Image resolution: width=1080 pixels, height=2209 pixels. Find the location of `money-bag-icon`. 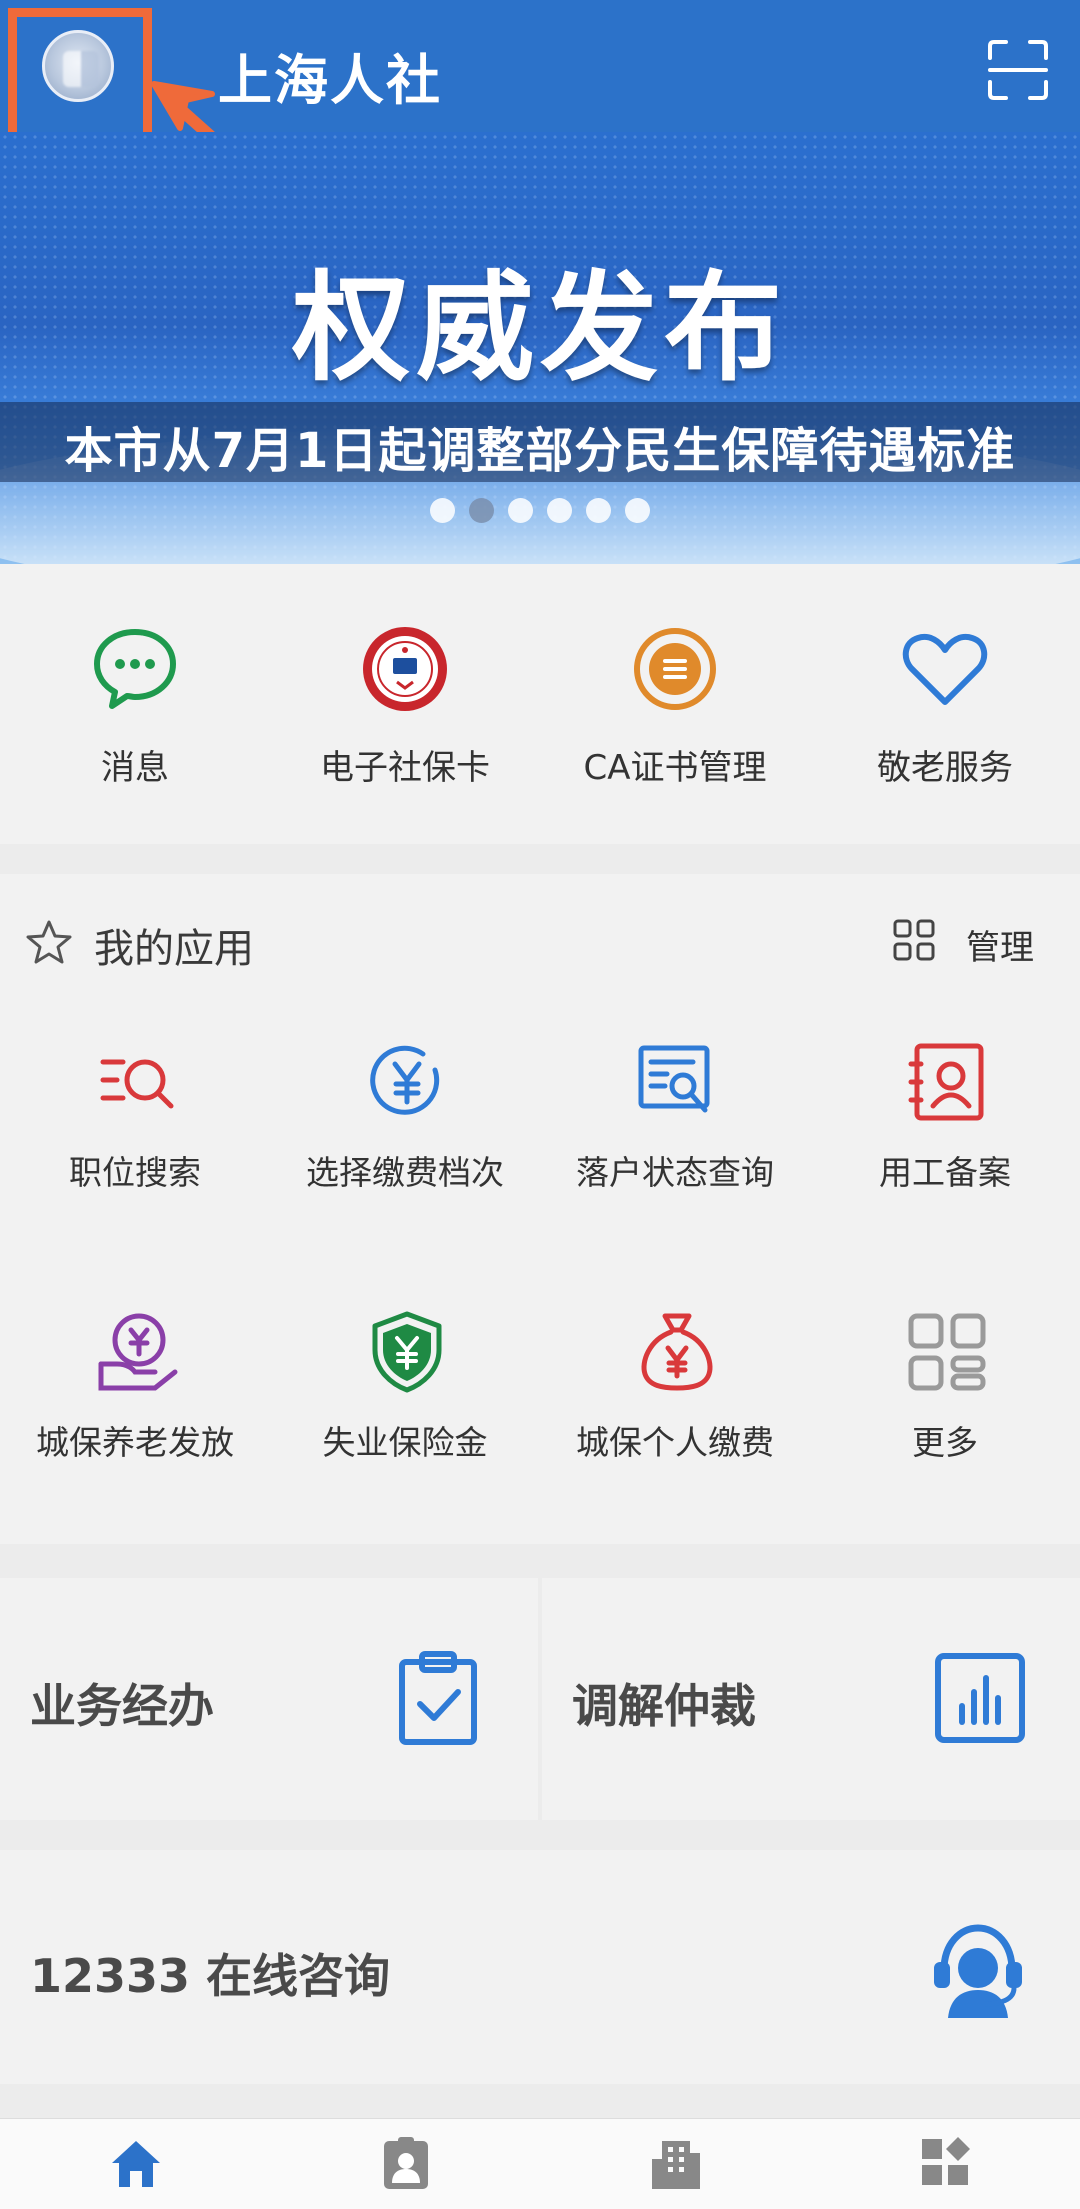

money-bag-icon is located at coordinates (677, 1352).